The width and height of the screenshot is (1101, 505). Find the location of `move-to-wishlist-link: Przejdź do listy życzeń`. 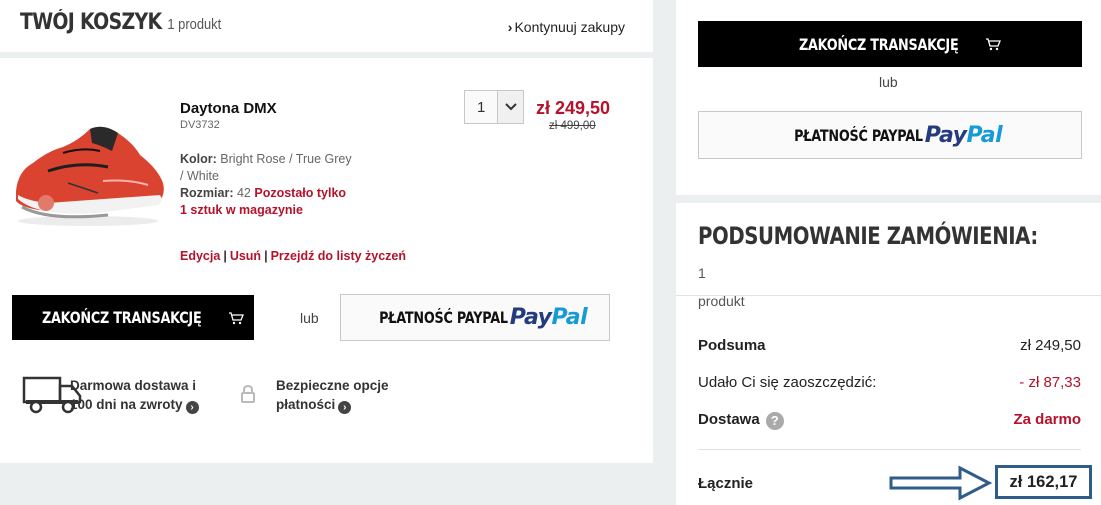

move-to-wishlist-link: Przejdź do listy życzeń is located at coordinates (338, 256).